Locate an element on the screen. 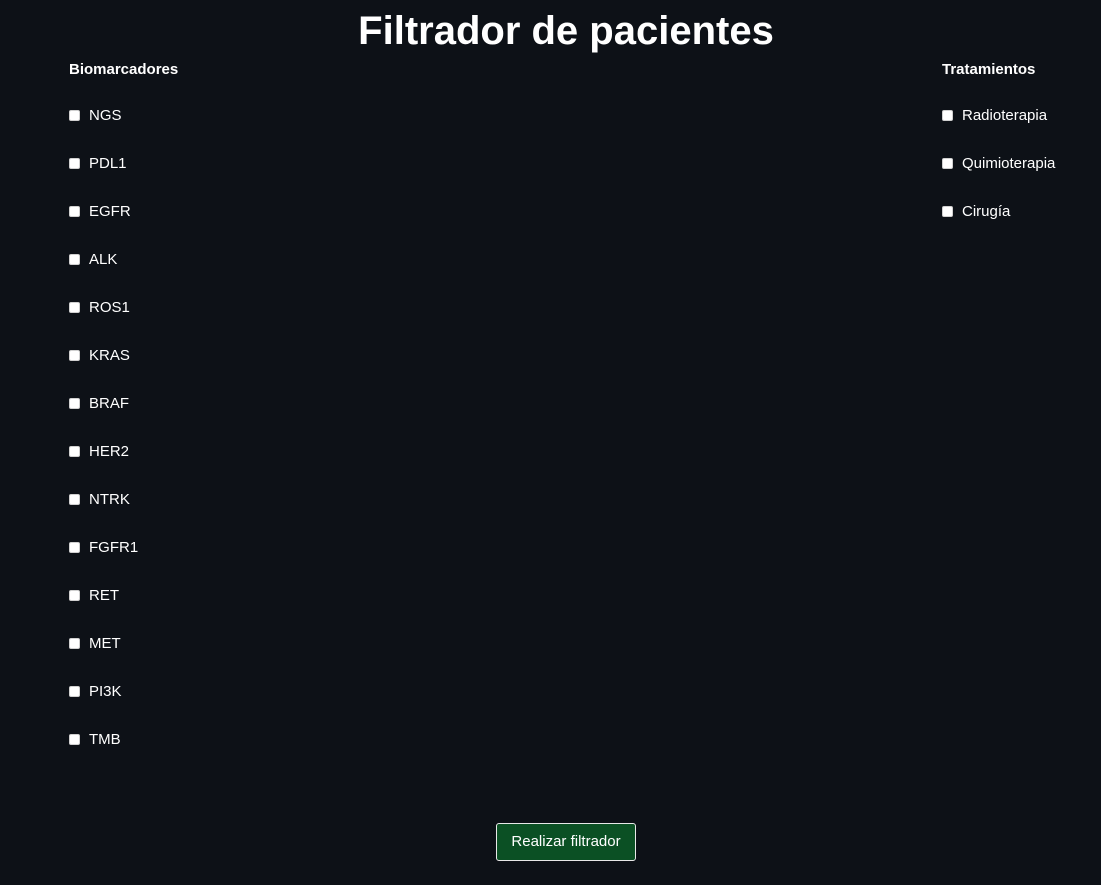  biomarker-checkbox-her2 is located at coordinates (74, 451).